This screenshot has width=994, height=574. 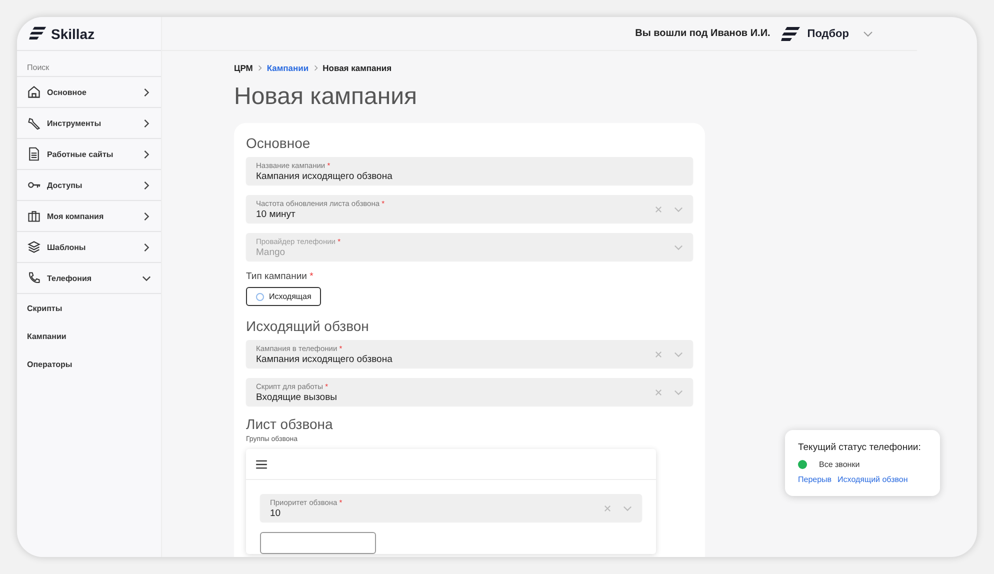 I want to click on sidebar-item: Доступы, so click(x=89, y=185).